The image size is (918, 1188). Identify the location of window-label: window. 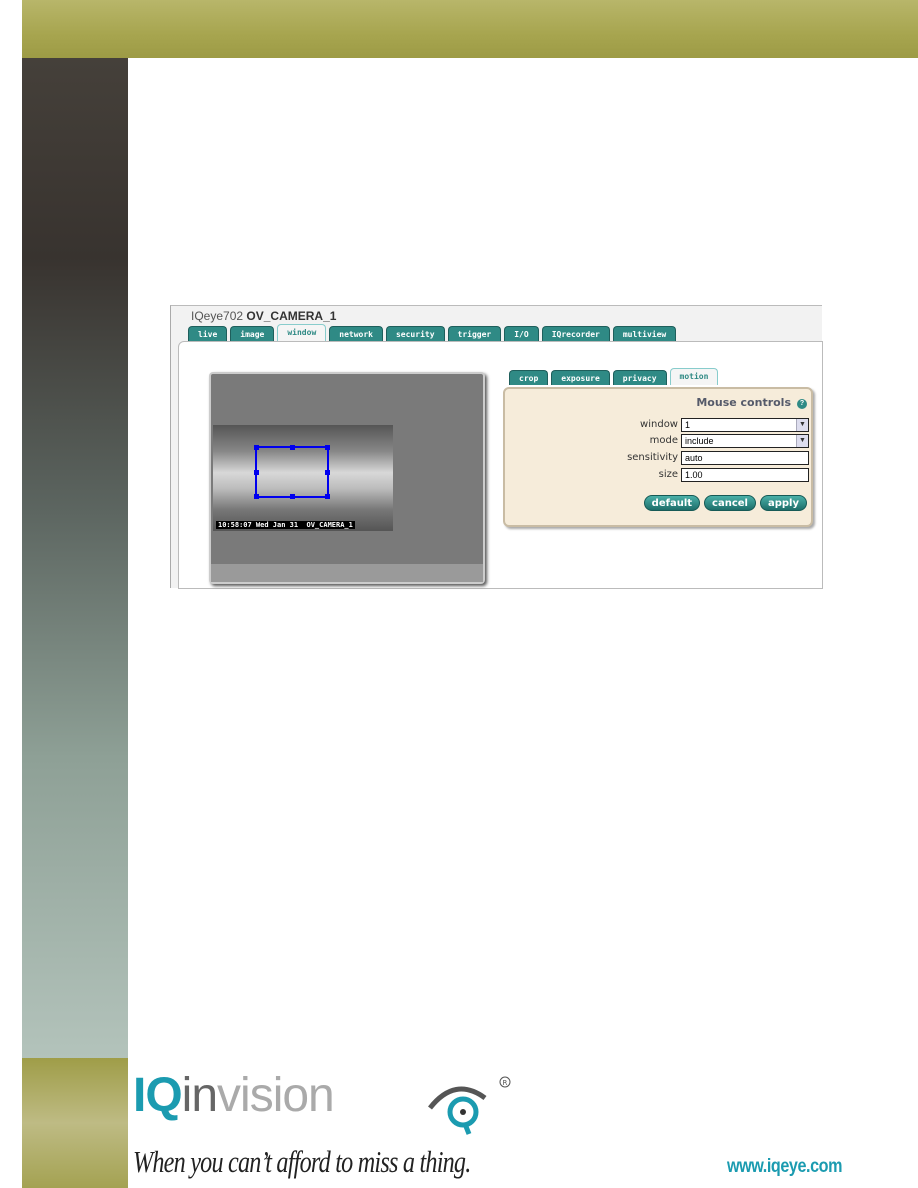
(659, 424).